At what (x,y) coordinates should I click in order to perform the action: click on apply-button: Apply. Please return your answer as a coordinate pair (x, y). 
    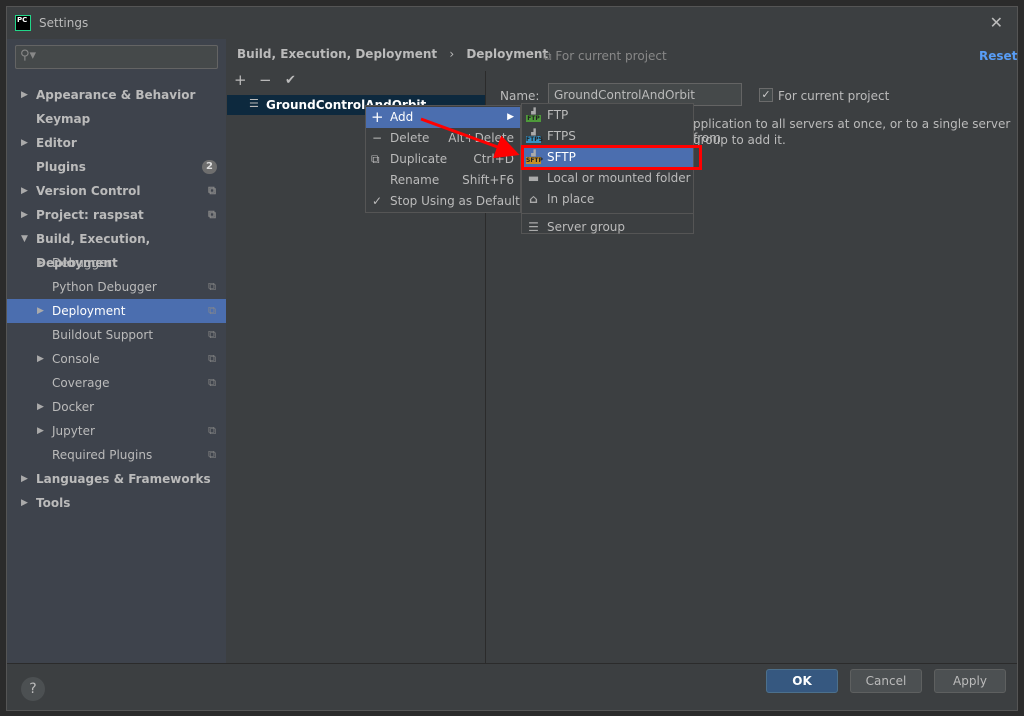
    Looking at the image, I should click on (970, 681).